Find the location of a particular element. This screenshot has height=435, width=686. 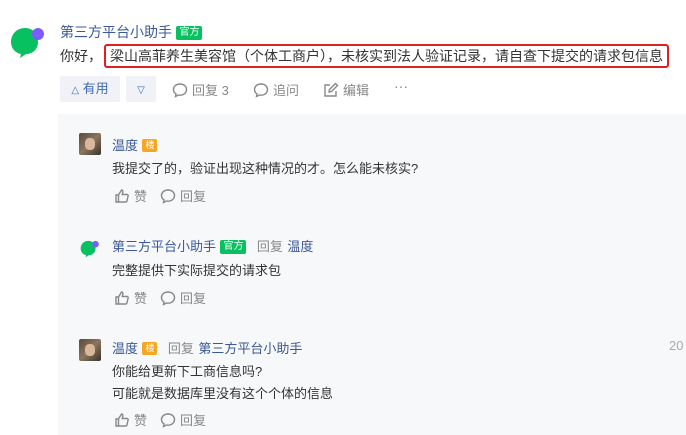

not-useful-button: ▽ is located at coordinates (141, 89).